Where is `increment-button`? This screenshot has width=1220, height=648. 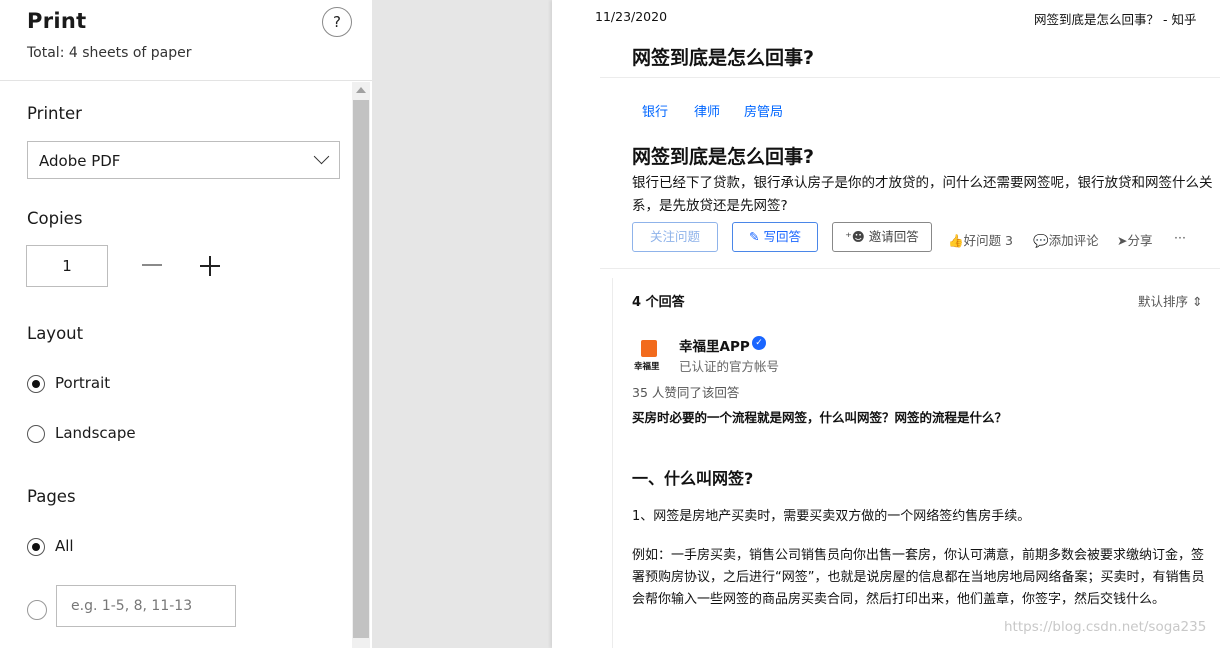
increment-button is located at coordinates (210, 266).